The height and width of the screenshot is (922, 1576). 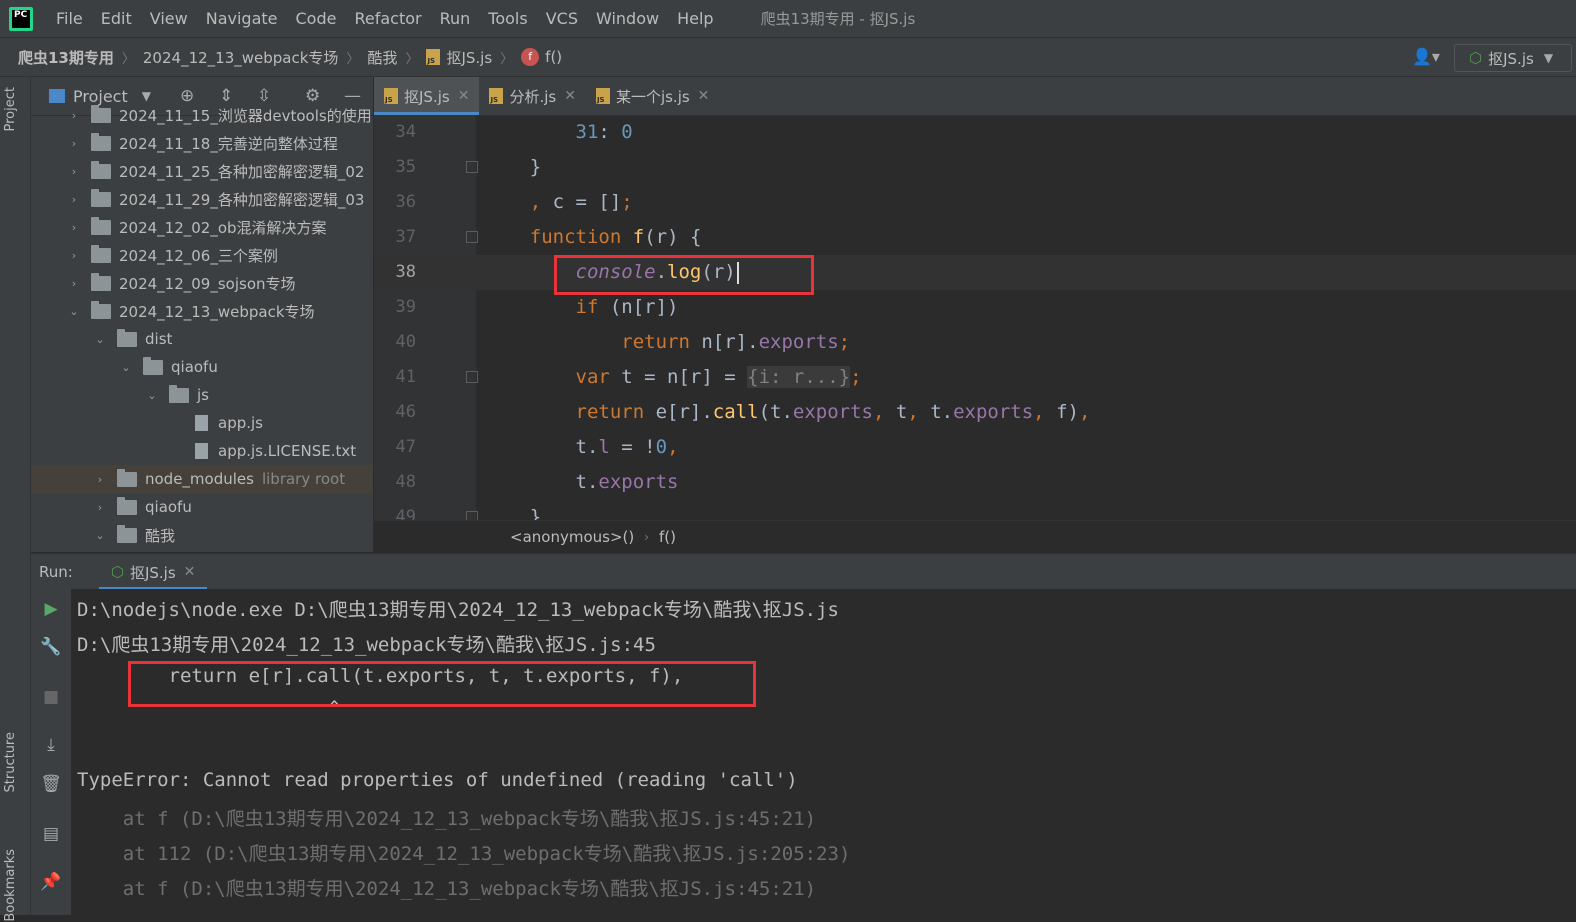 What do you see at coordinates (975, 96) in the screenshot?
I see `editor-tabs: 抠JS.js✕ 分析.js✕ 某一个js.js✕` at bounding box center [975, 96].